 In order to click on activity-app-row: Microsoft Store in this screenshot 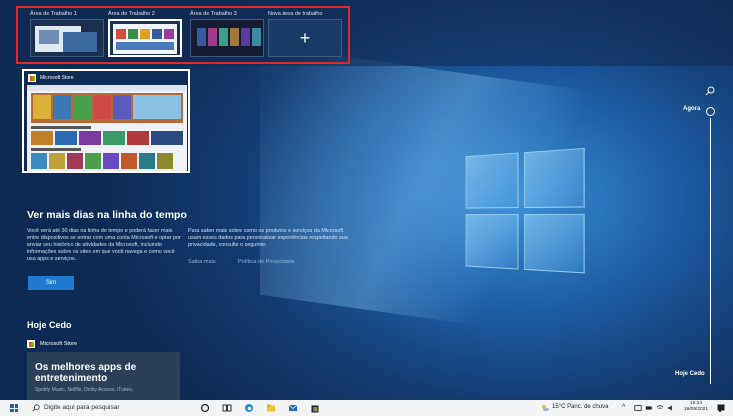, I will do `click(52, 344)`.